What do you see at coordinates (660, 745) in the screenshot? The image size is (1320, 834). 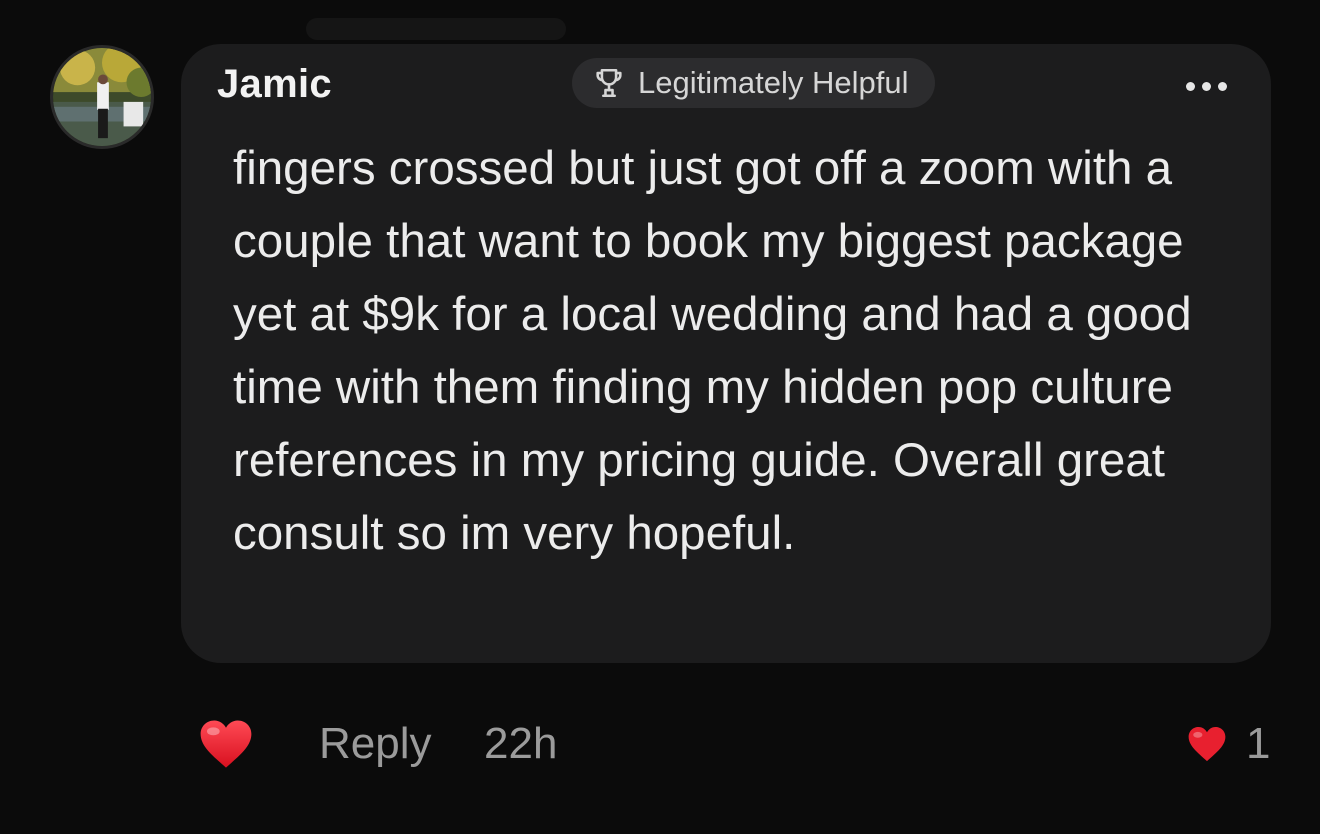 I see `comment-actions: Reply 22h 1` at bounding box center [660, 745].